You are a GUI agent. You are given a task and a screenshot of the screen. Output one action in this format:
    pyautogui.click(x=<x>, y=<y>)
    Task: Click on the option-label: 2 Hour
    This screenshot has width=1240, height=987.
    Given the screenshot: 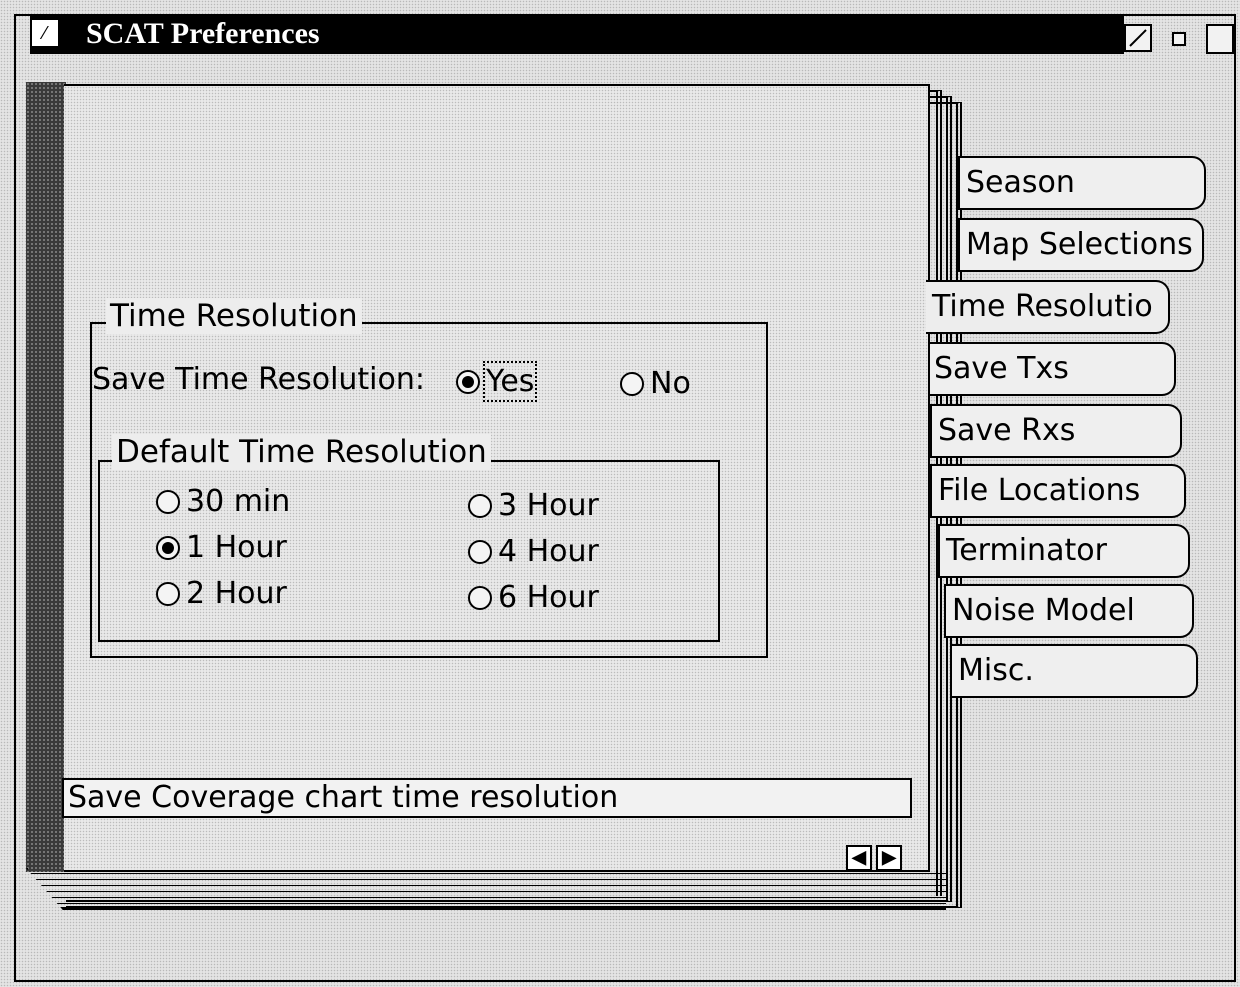 What is the action you would take?
    pyautogui.click(x=236, y=593)
    